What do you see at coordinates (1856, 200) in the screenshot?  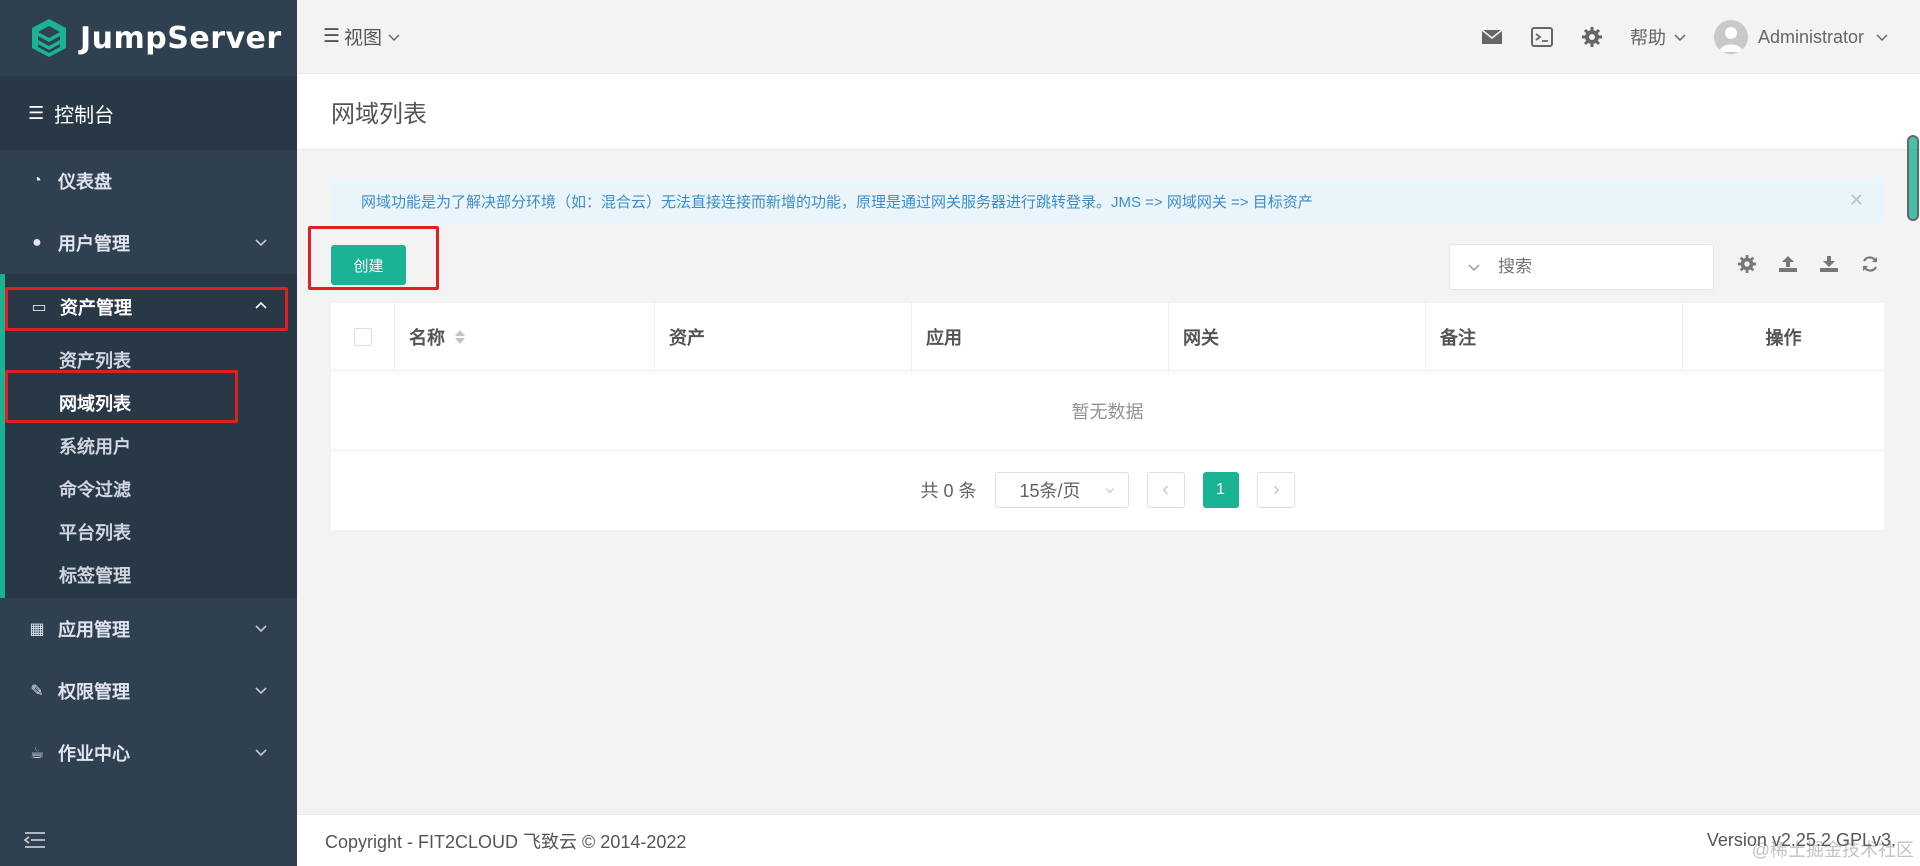 I see `close-icon: ✕` at bounding box center [1856, 200].